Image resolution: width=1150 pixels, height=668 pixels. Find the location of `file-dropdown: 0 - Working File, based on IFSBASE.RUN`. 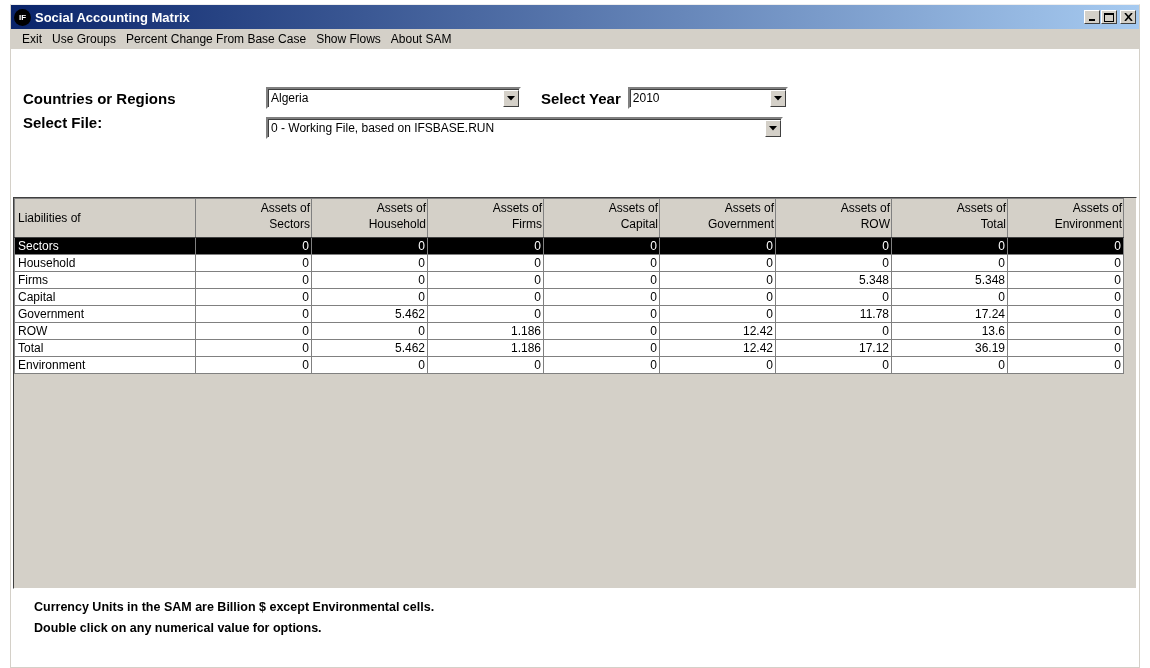

file-dropdown: 0 - Working File, based on IFSBASE.RUN is located at coordinates (524, 128).